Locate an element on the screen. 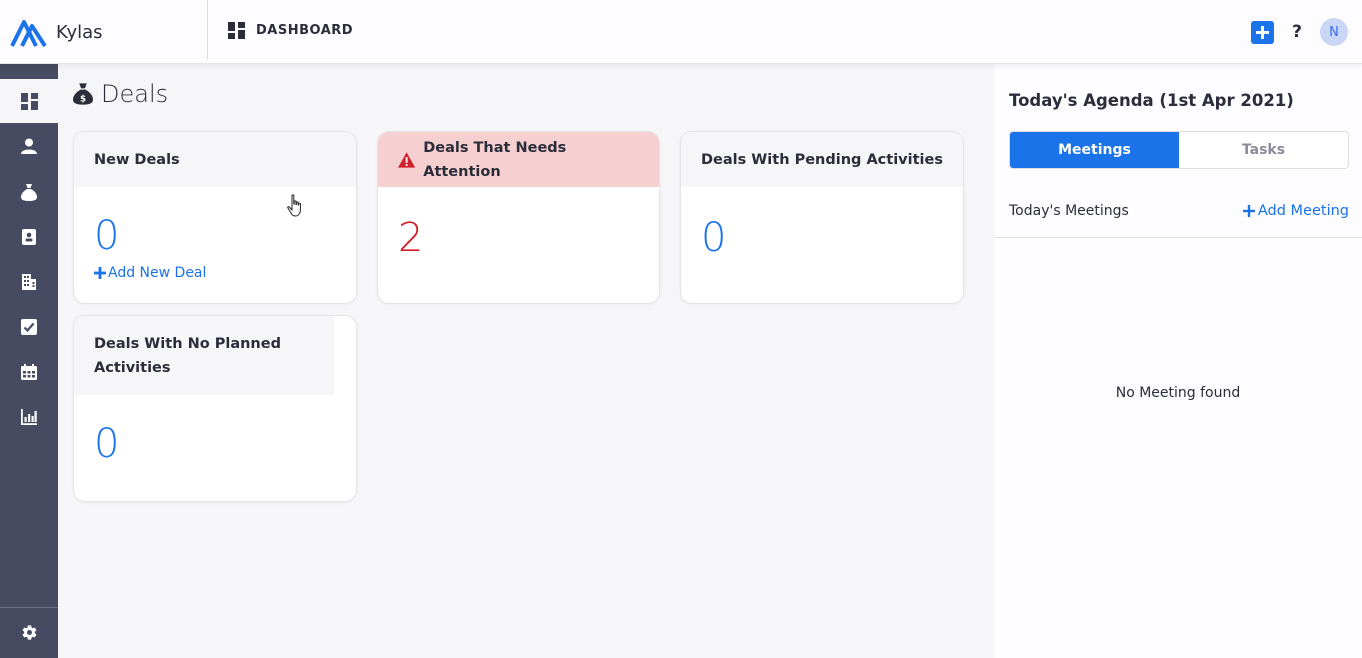 Image resolution: width=1362 pixels, height=658 pixels. sidebar-separator is located at coordinates (29, 607).